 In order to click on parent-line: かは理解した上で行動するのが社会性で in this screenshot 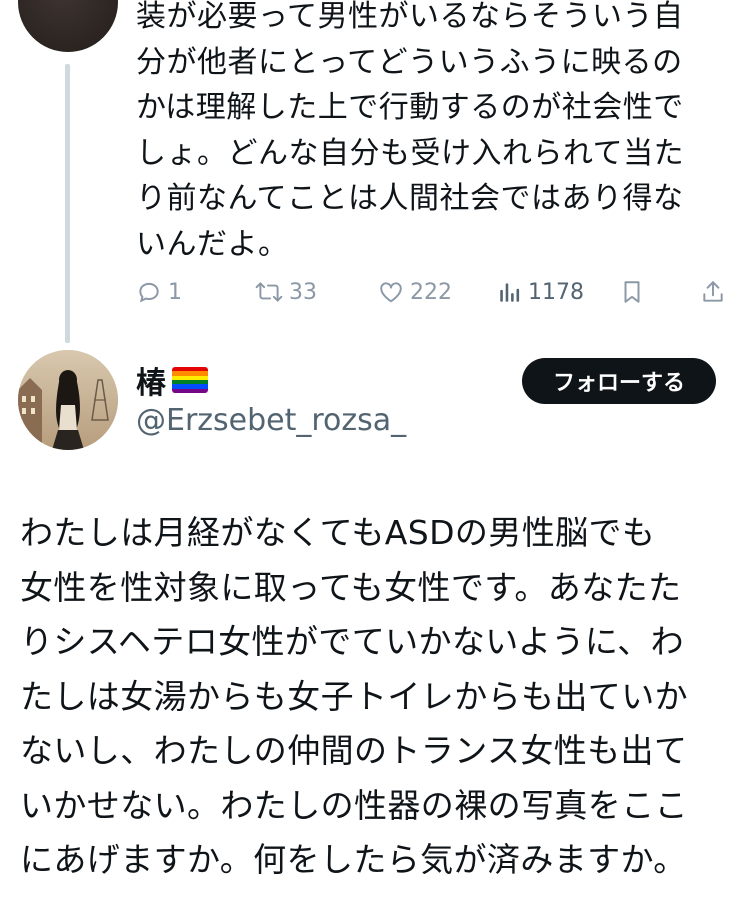, I will do `click(410, 107)`.